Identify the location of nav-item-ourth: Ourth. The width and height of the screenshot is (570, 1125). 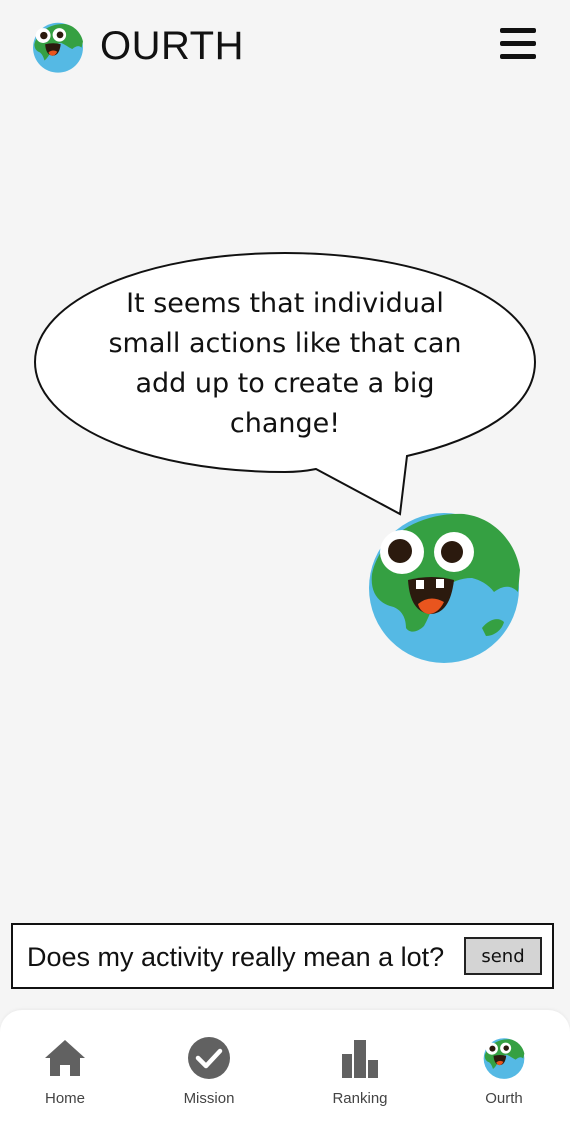
(504, 1065).